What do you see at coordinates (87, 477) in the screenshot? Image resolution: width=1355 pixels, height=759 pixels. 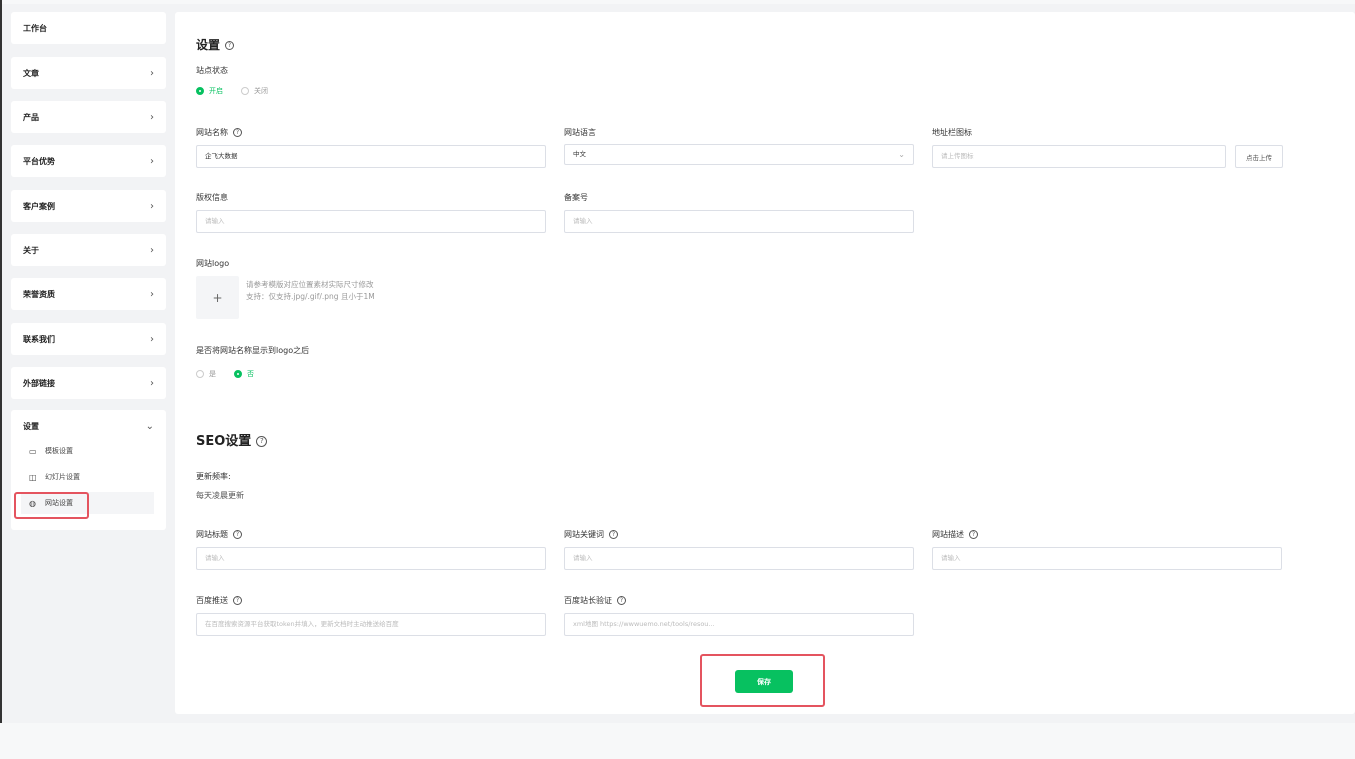 I see `sidebar-subitem-slides: ◫ 幻灯片设置` at bounding box center [87, 477].